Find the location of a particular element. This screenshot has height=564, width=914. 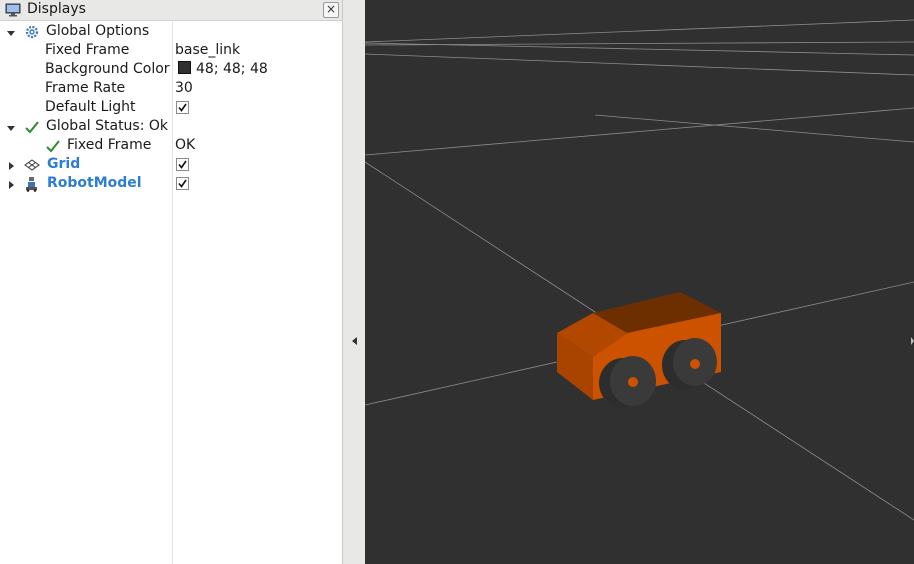

tree-row-fixed-frame: Fixed Frame base_link is located at coordinates (171, 50).